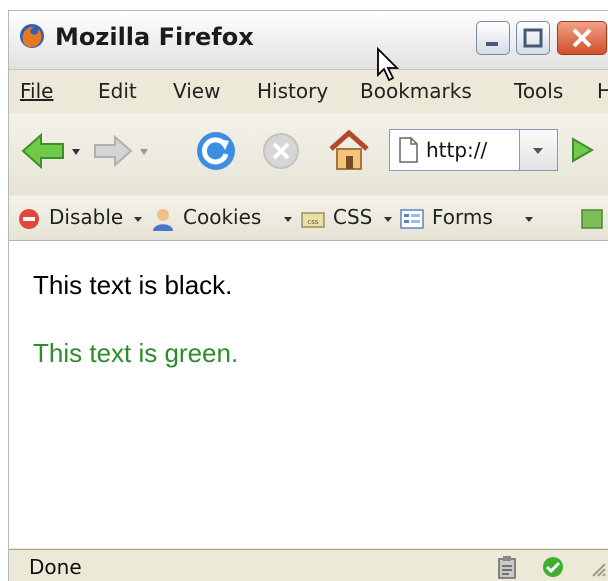 This screenshot has height=581, width=608. What do you see at coordinates (308, 40) in the screenshot?
I see `title-bar: Mozilla Firefox` at bounding box center [308, 40].